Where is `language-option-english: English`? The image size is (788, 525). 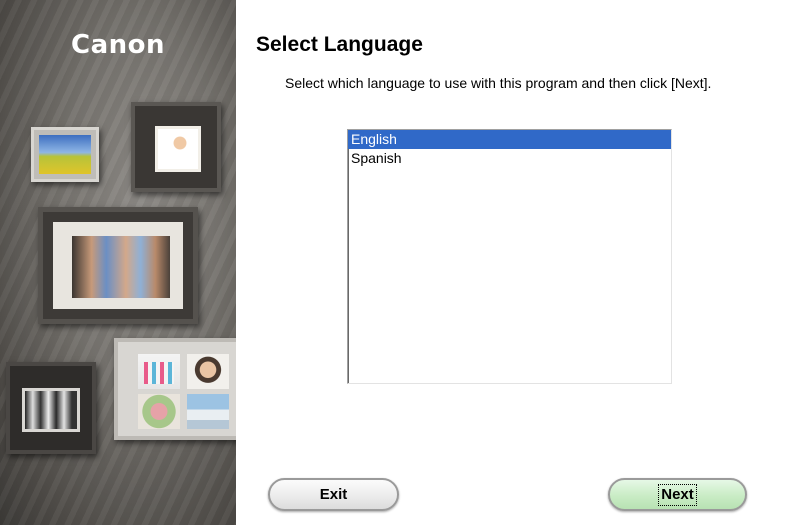
language-option-english: English is located at coordinates (509, 139).